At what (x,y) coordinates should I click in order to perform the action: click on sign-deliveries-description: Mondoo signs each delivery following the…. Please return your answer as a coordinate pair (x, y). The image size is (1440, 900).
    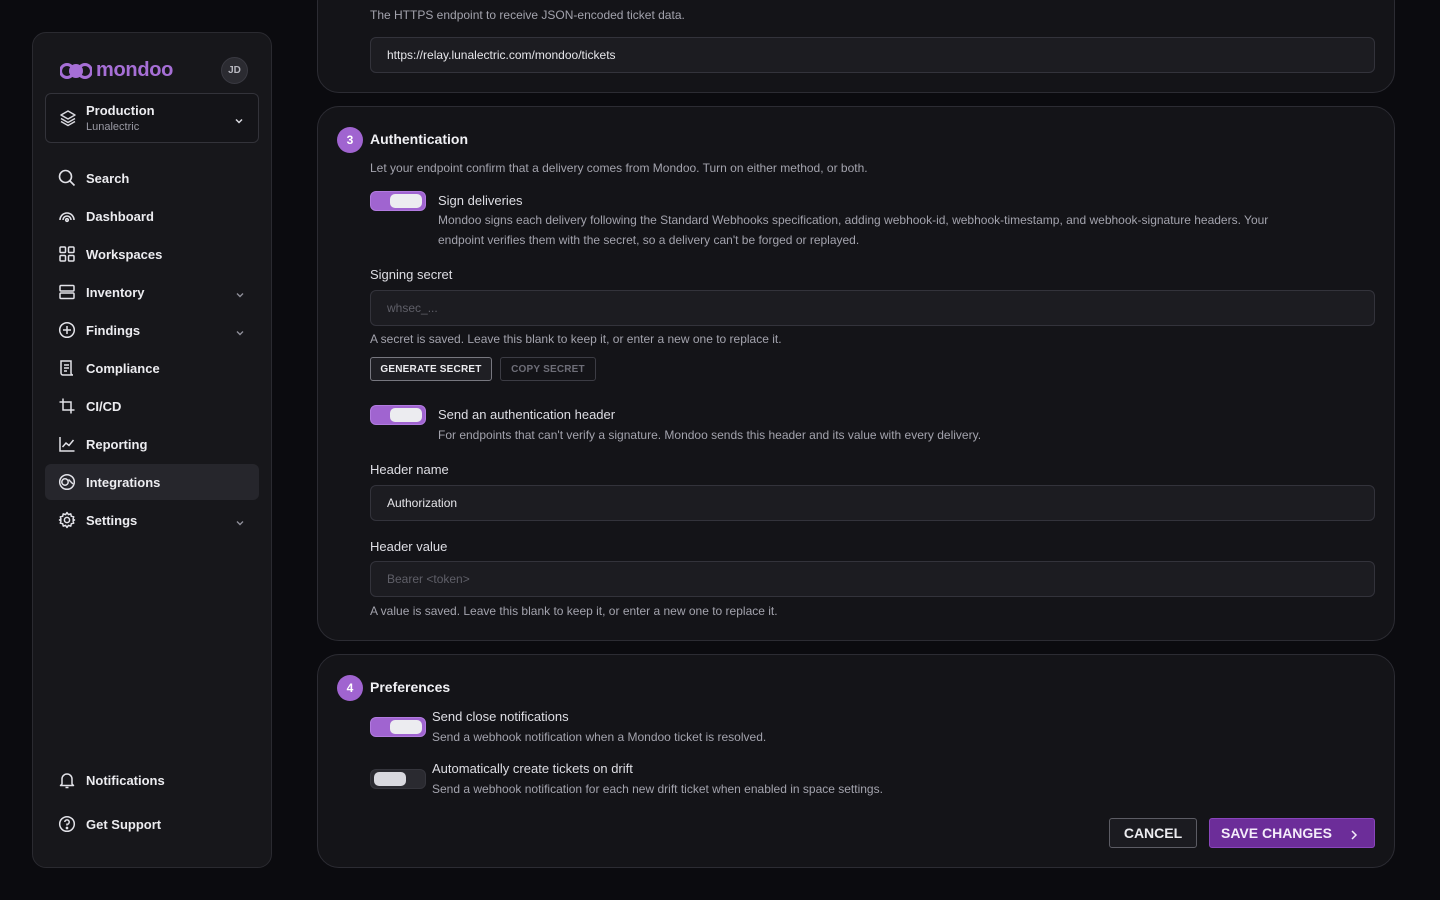
    Looking at the image, I should click on (853, 220).